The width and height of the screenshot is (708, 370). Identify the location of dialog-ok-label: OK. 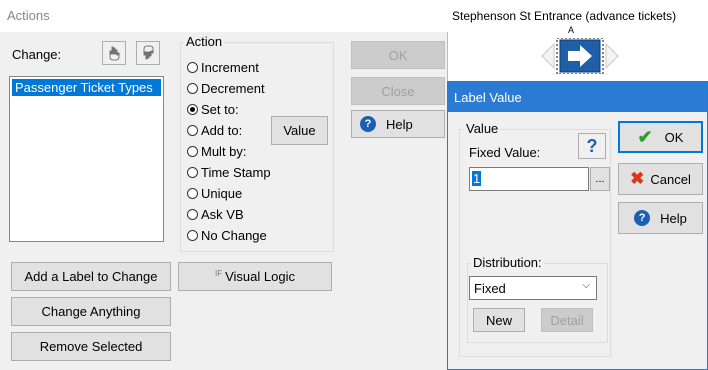
(674, 137).